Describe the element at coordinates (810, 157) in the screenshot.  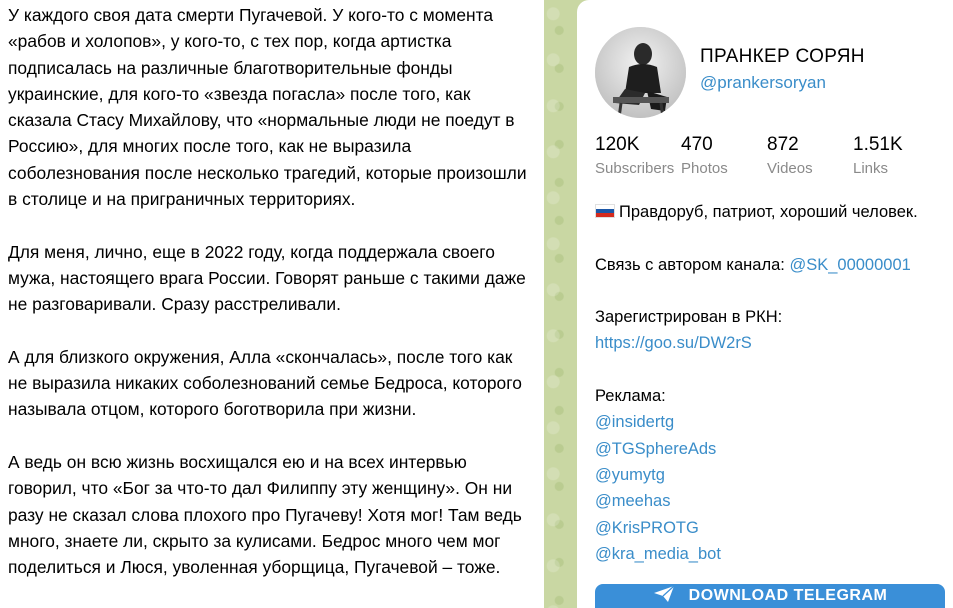
I see `stat-videos: 872 Videos` at that location.